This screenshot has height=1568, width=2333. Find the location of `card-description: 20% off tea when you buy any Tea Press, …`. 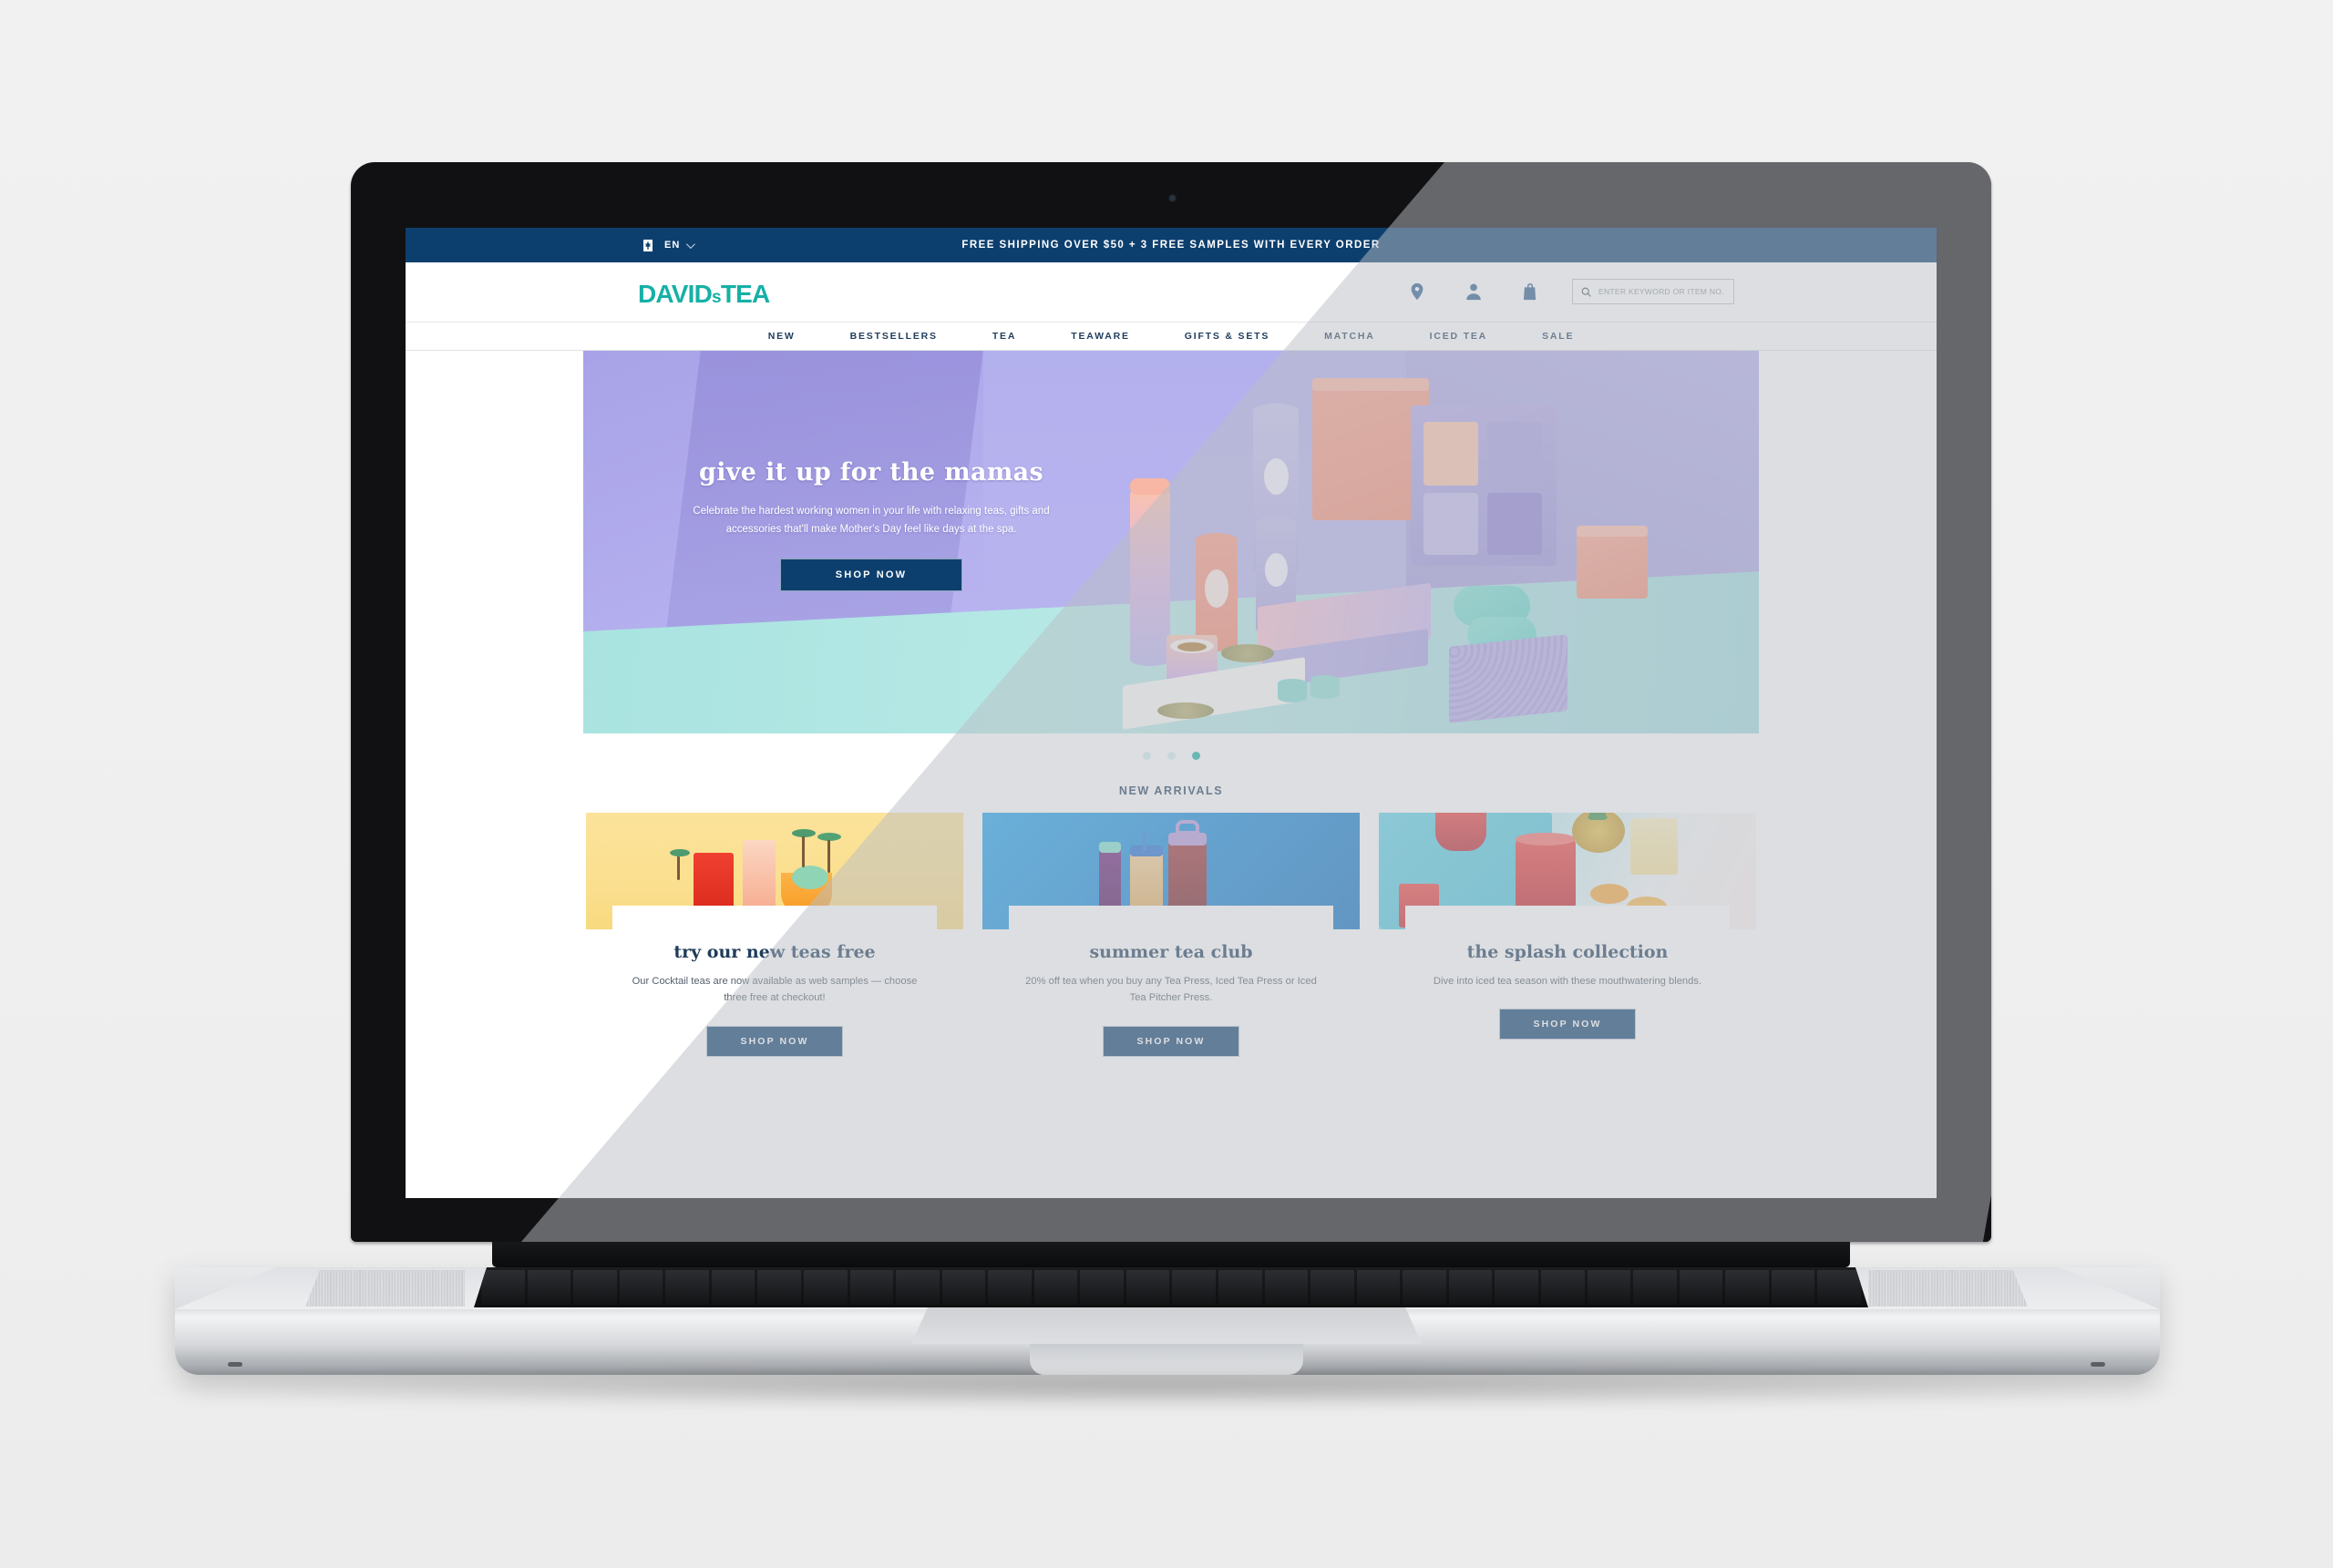

card-description: 20% off tea when you buy any Tea Press, … is located at coordinates (1171, 990).